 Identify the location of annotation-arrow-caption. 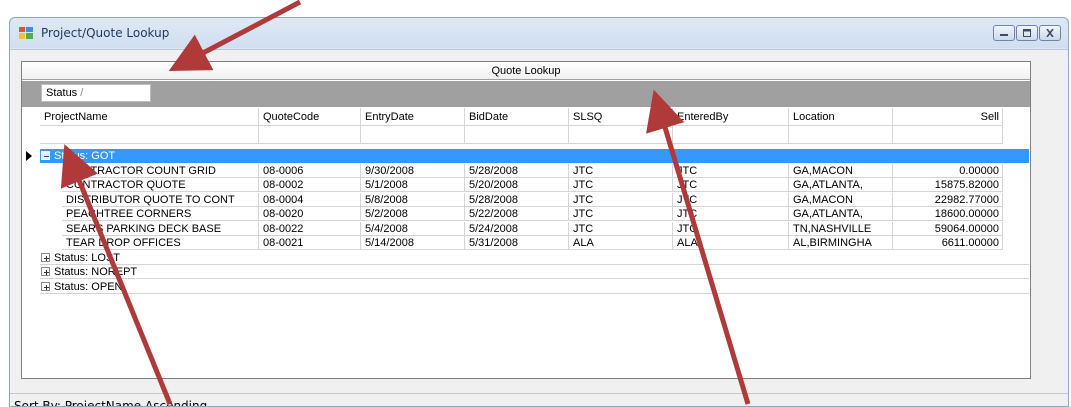
(235, 35).